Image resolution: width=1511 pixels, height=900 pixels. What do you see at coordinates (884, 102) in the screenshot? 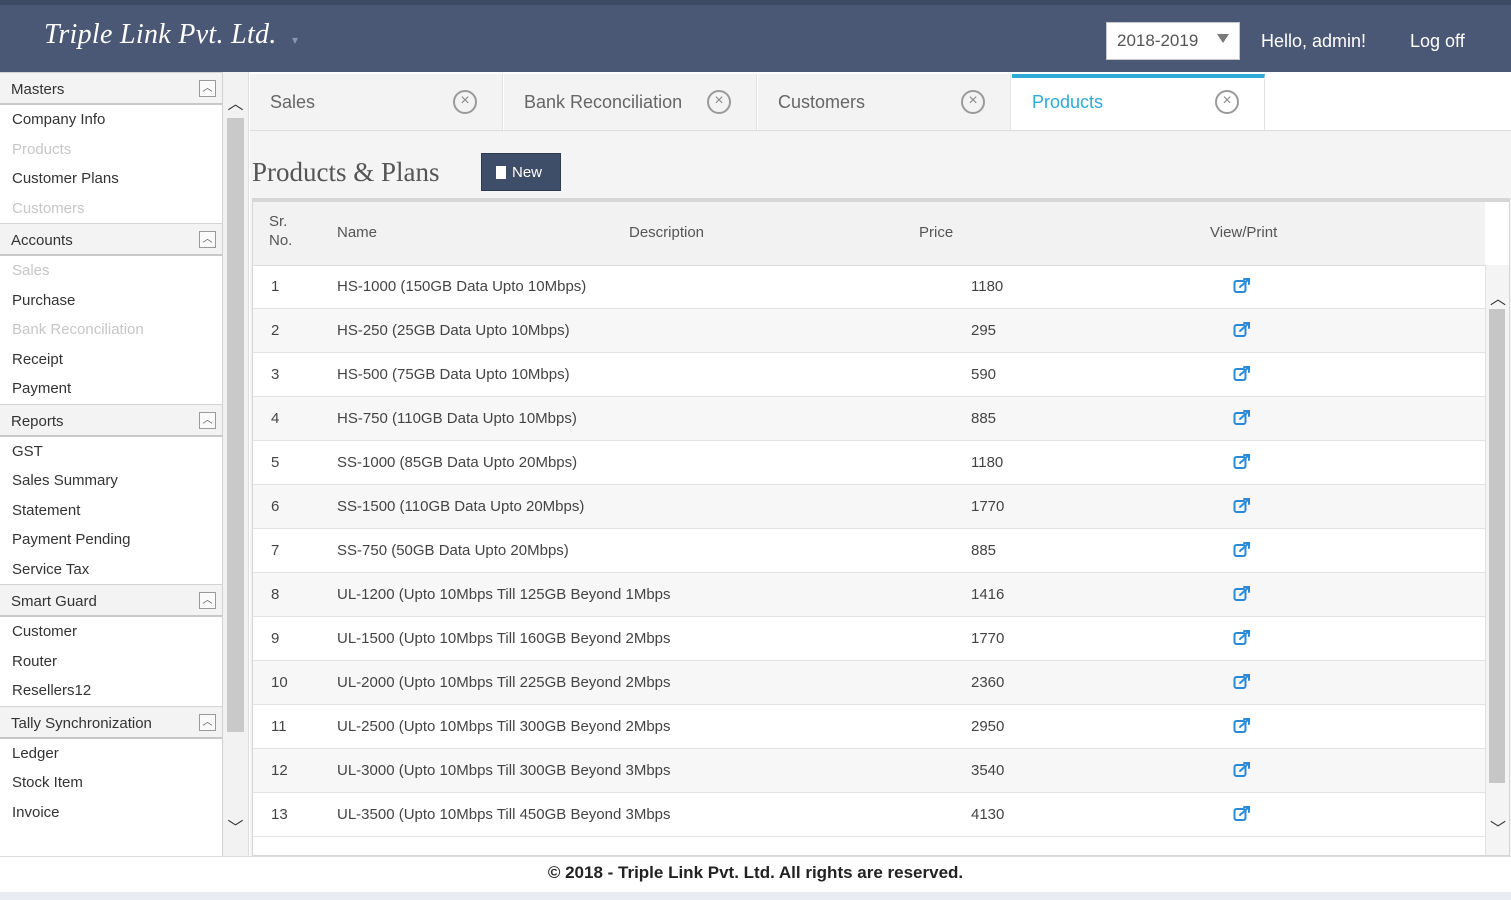
I see `tab-customers: Customers ×` at bounding box center [884, 102].